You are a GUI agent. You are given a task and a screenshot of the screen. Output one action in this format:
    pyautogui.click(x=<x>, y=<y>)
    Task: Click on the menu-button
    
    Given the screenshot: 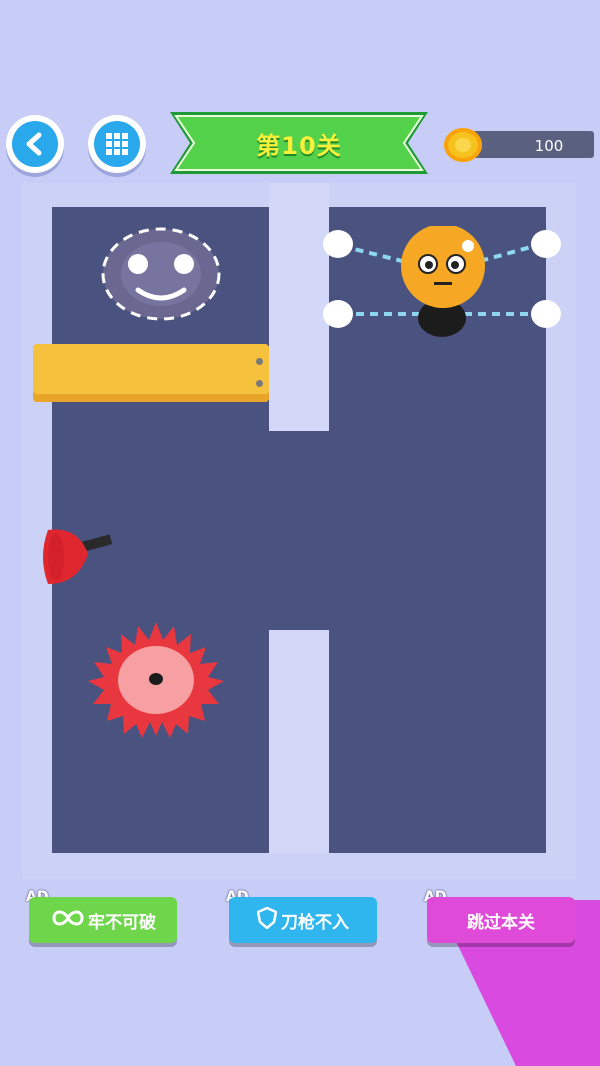 What is the action you would take?
    pyautogui.click(x=117, y=144)
    